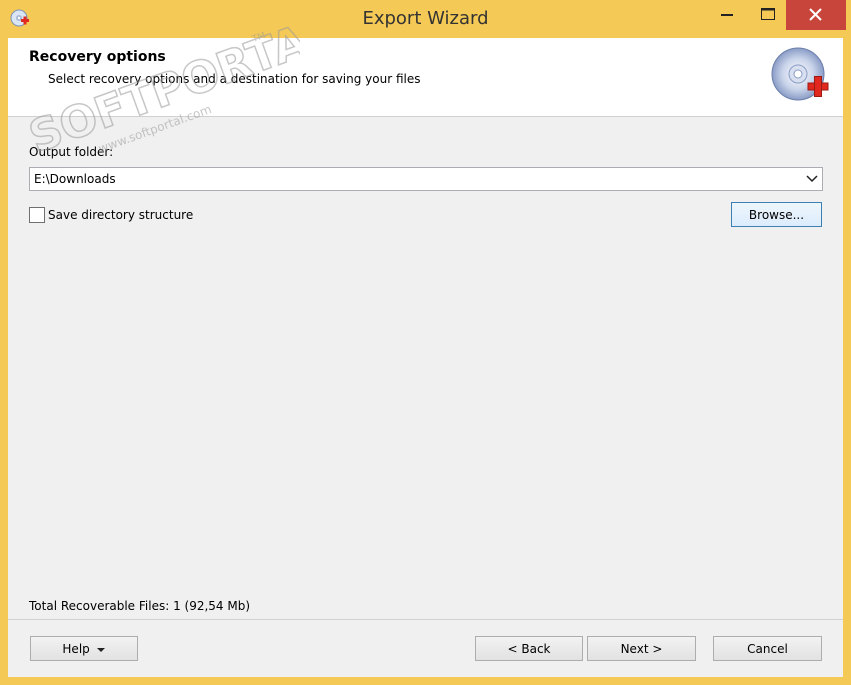 The height and width of the screenshot is (685, 851). I want to click on chevron-down-icon, so click(812, 178).